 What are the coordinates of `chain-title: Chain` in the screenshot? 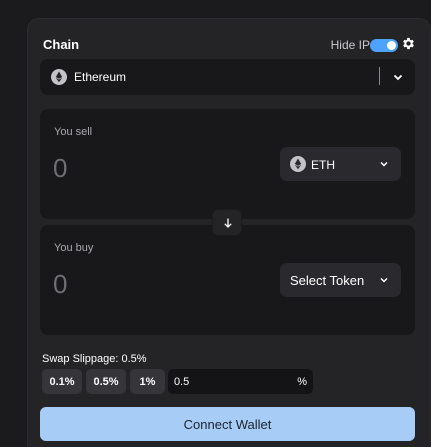 It's located at (61, 44).